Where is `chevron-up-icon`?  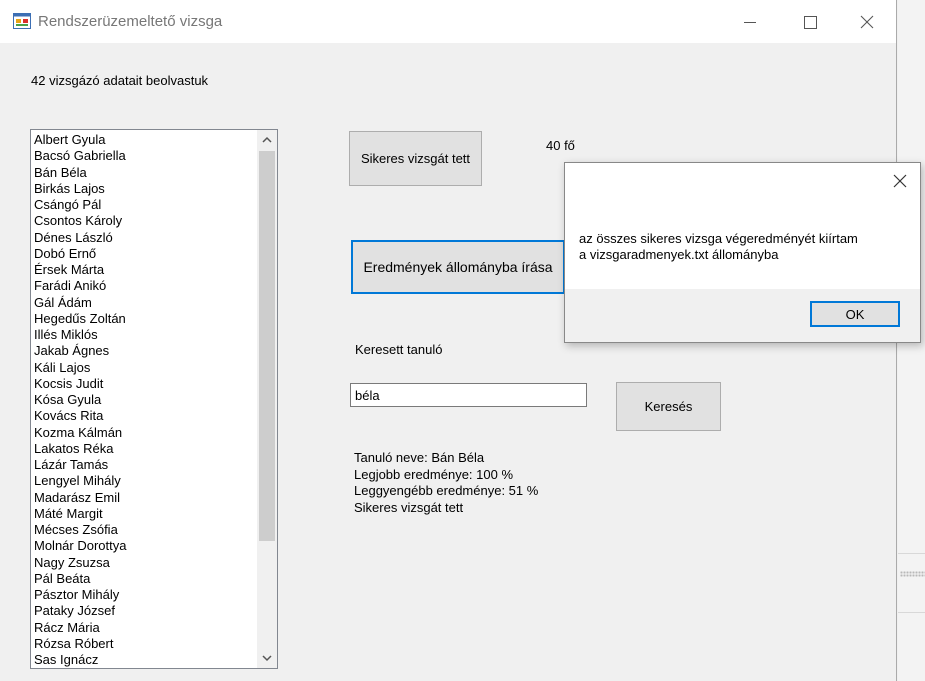
chevron-up-icon is located at coordinates (267, 139).